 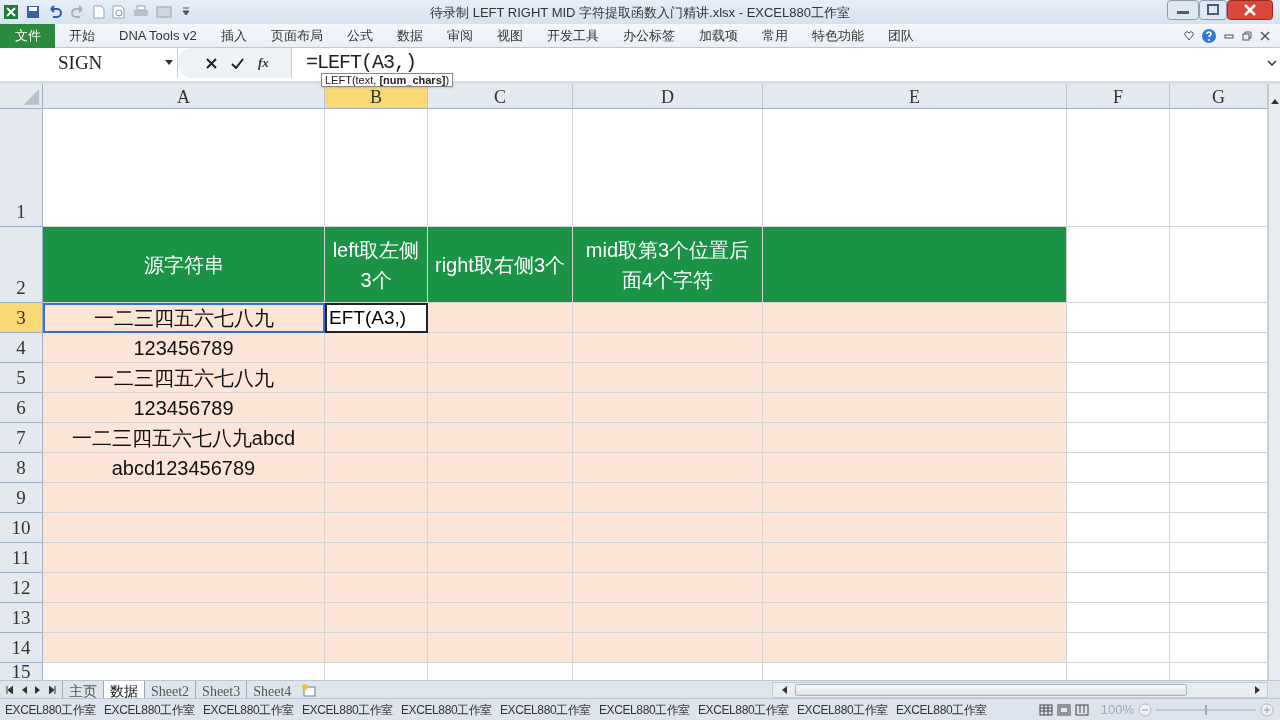 What do you see at coordinates (119, 12) in the screenshot?
I see `print-preview-icon` at bounding box center [119, 12].